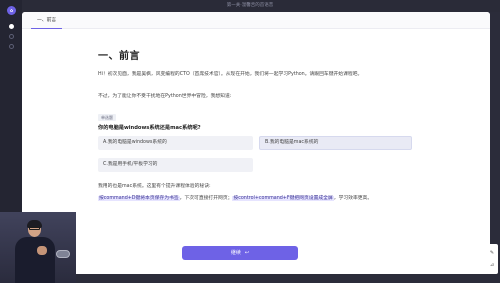 Image resolution: width=500 pixels, height=283 pixels. I want to click on bookmark-shortcut: 按command+D键将本页保存为书签, so click(139, 198).